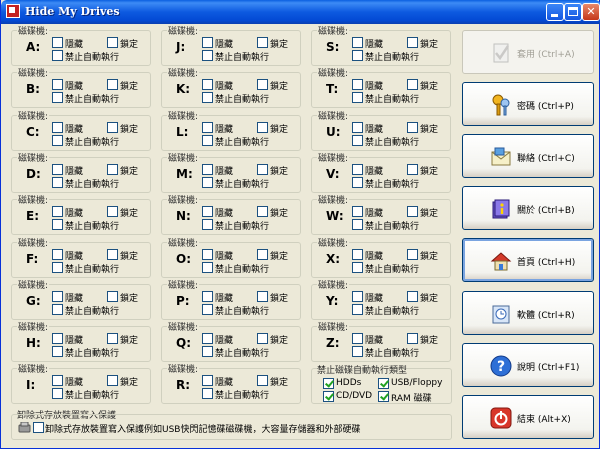 This screenshot has width=600, height=449. I want to click on hide-checkbox-k, so click(207, 84).